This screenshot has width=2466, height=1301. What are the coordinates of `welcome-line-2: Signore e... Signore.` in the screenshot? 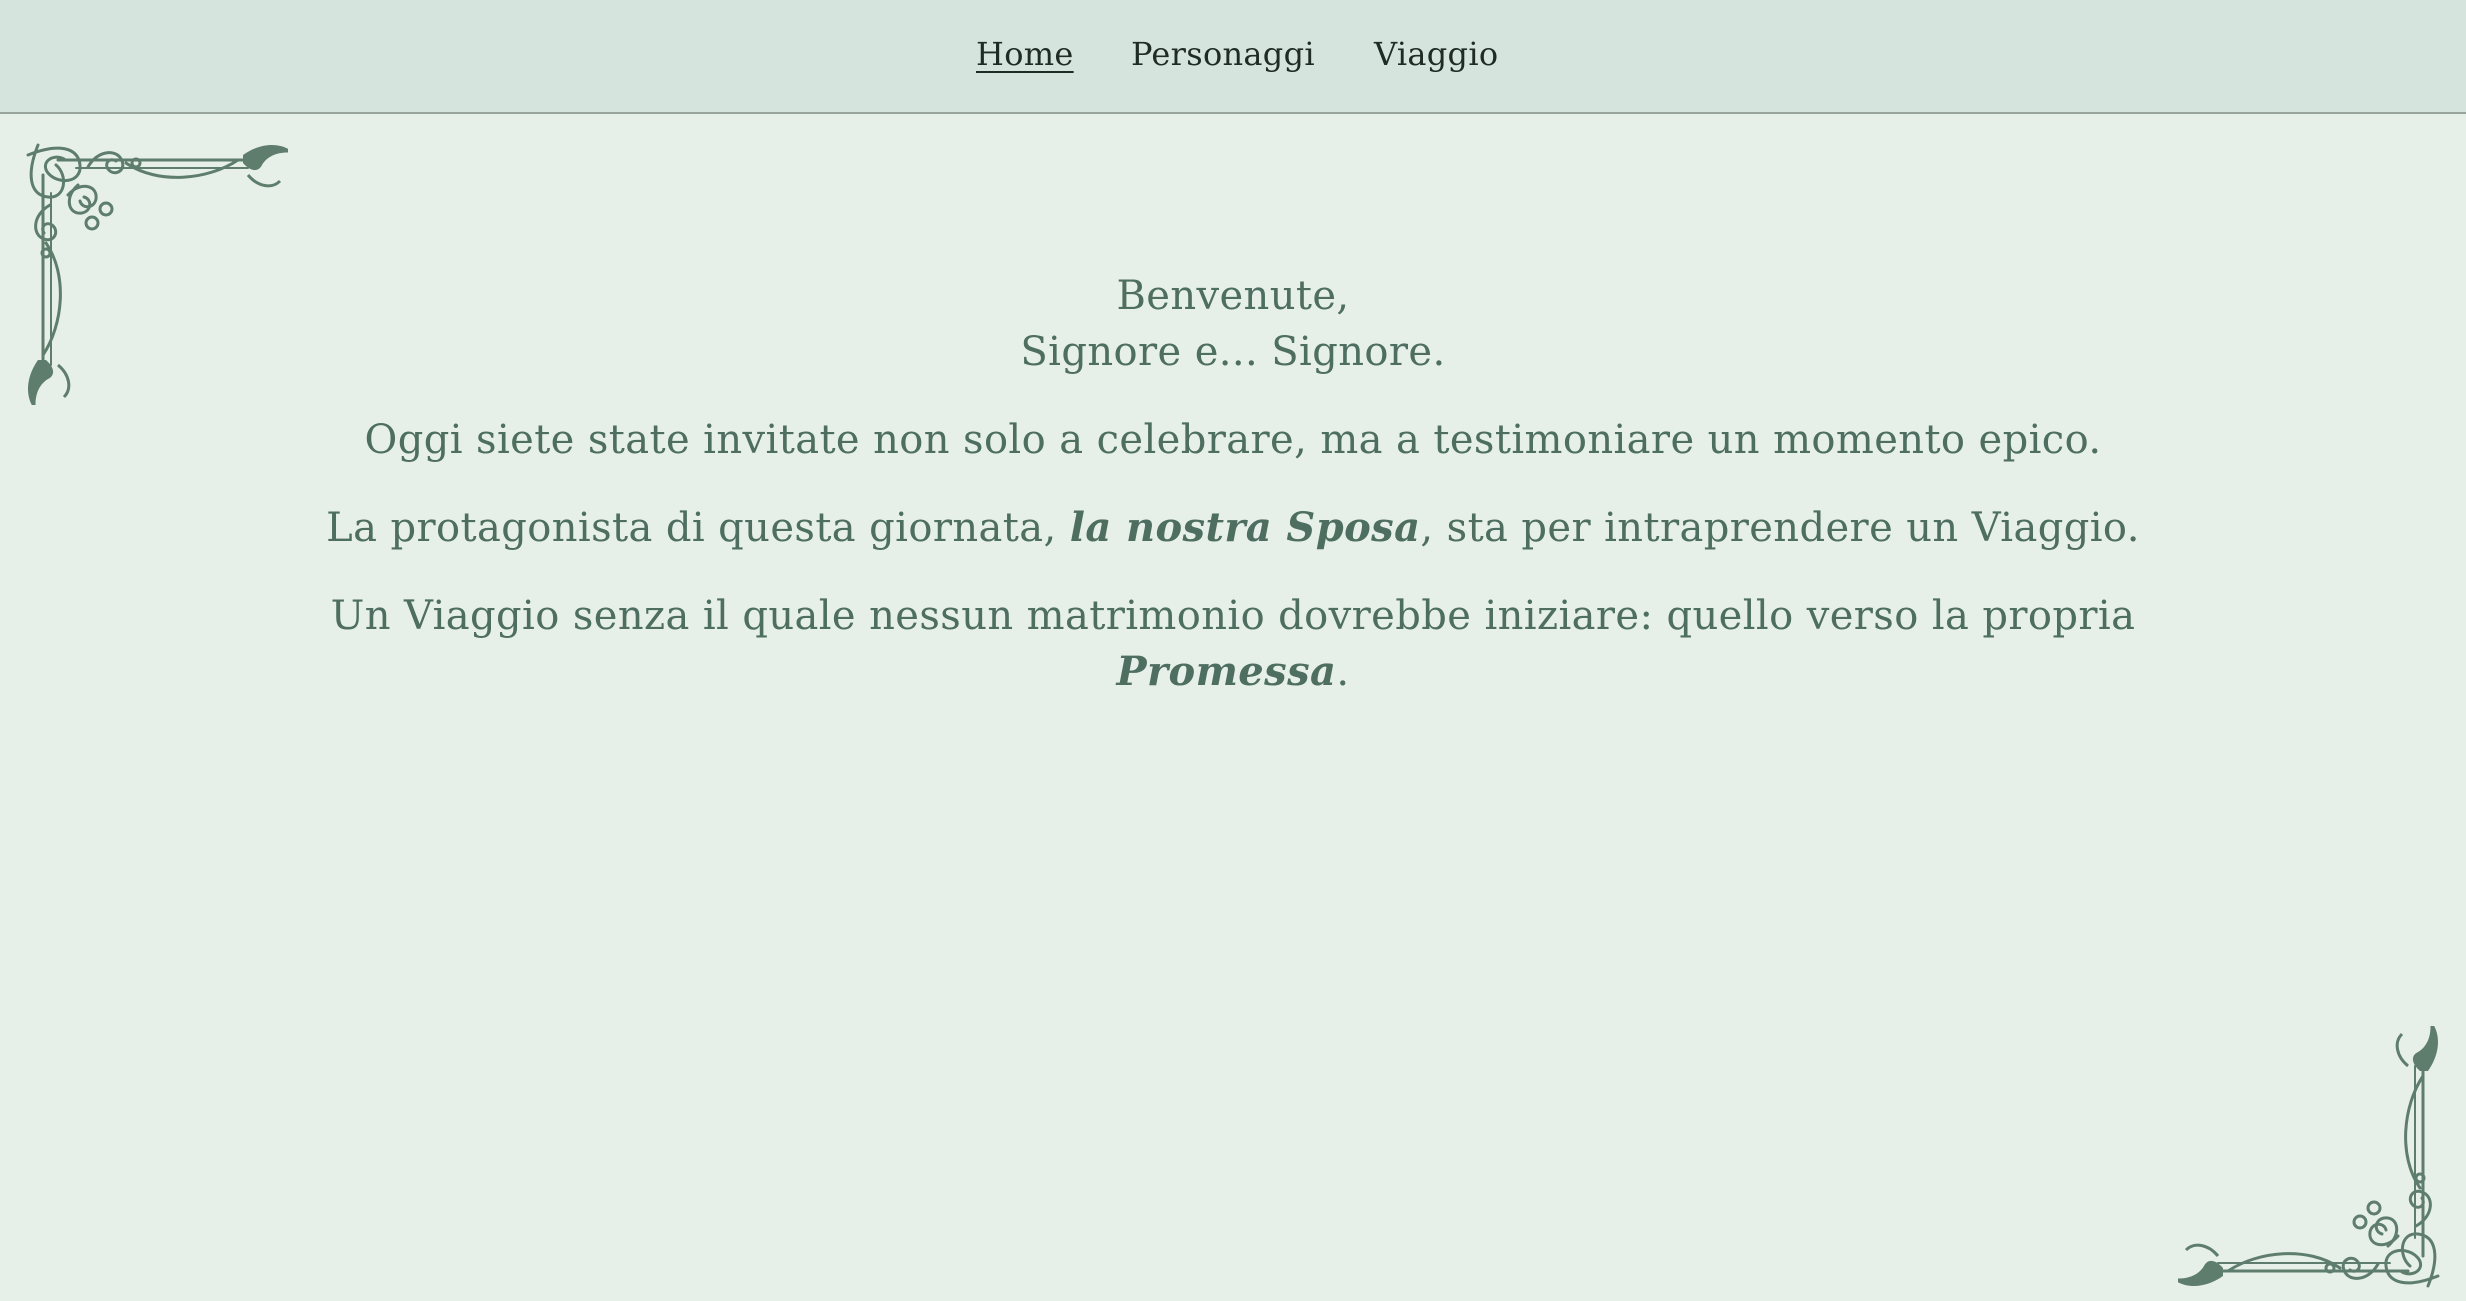 It's located at (1233, 352).